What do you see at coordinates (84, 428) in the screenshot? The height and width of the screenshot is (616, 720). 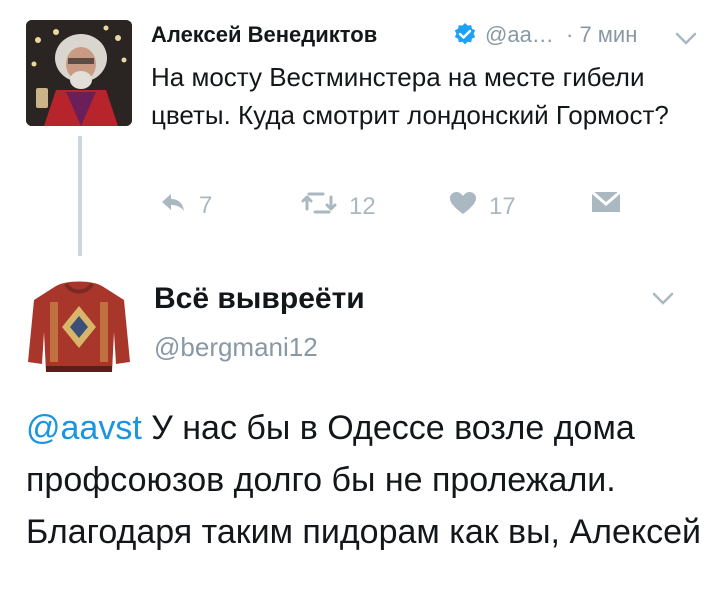 I see `mention-link: @aavst` at bounding box center [84, 428].